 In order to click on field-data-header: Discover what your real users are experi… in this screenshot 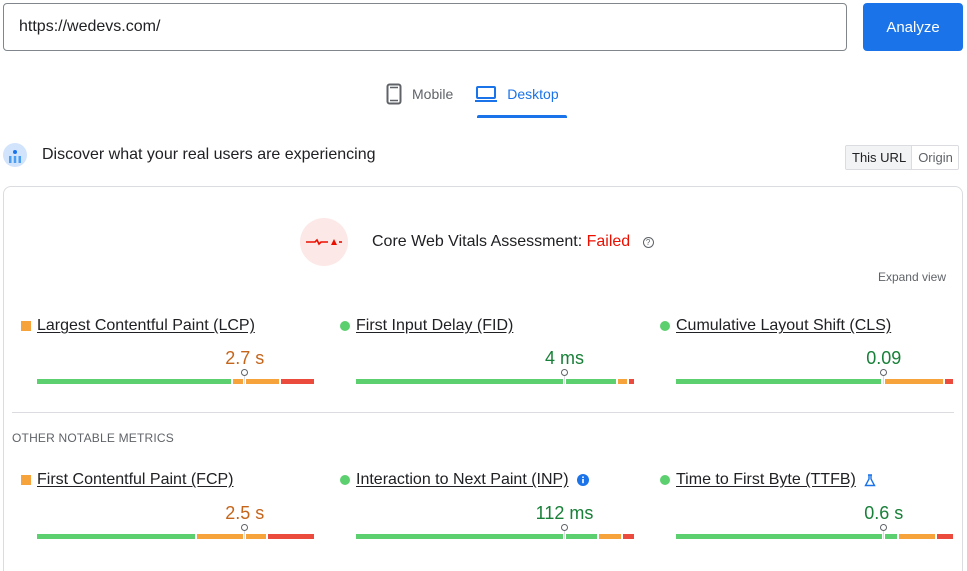, I will do `click(189, 155)`.